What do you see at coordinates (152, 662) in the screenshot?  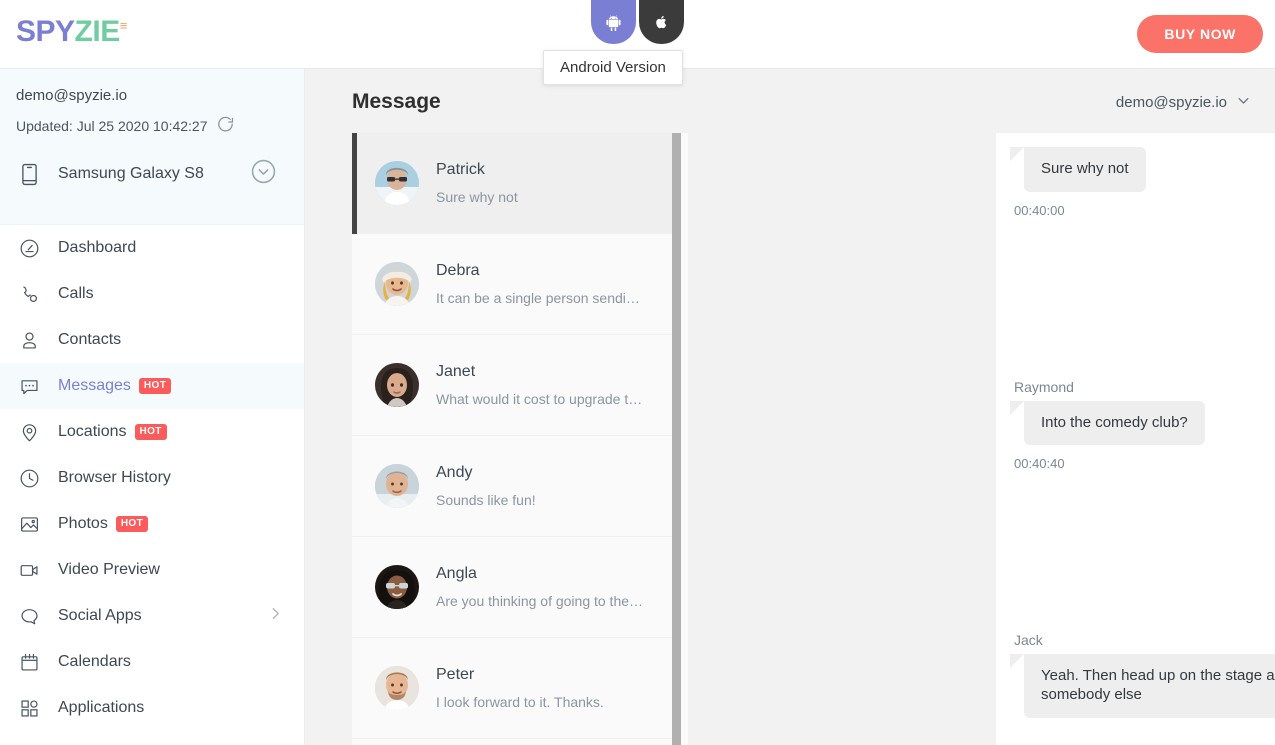 I see `sidebar-item-calendars: Calendars` at bounding box center [152, 662].